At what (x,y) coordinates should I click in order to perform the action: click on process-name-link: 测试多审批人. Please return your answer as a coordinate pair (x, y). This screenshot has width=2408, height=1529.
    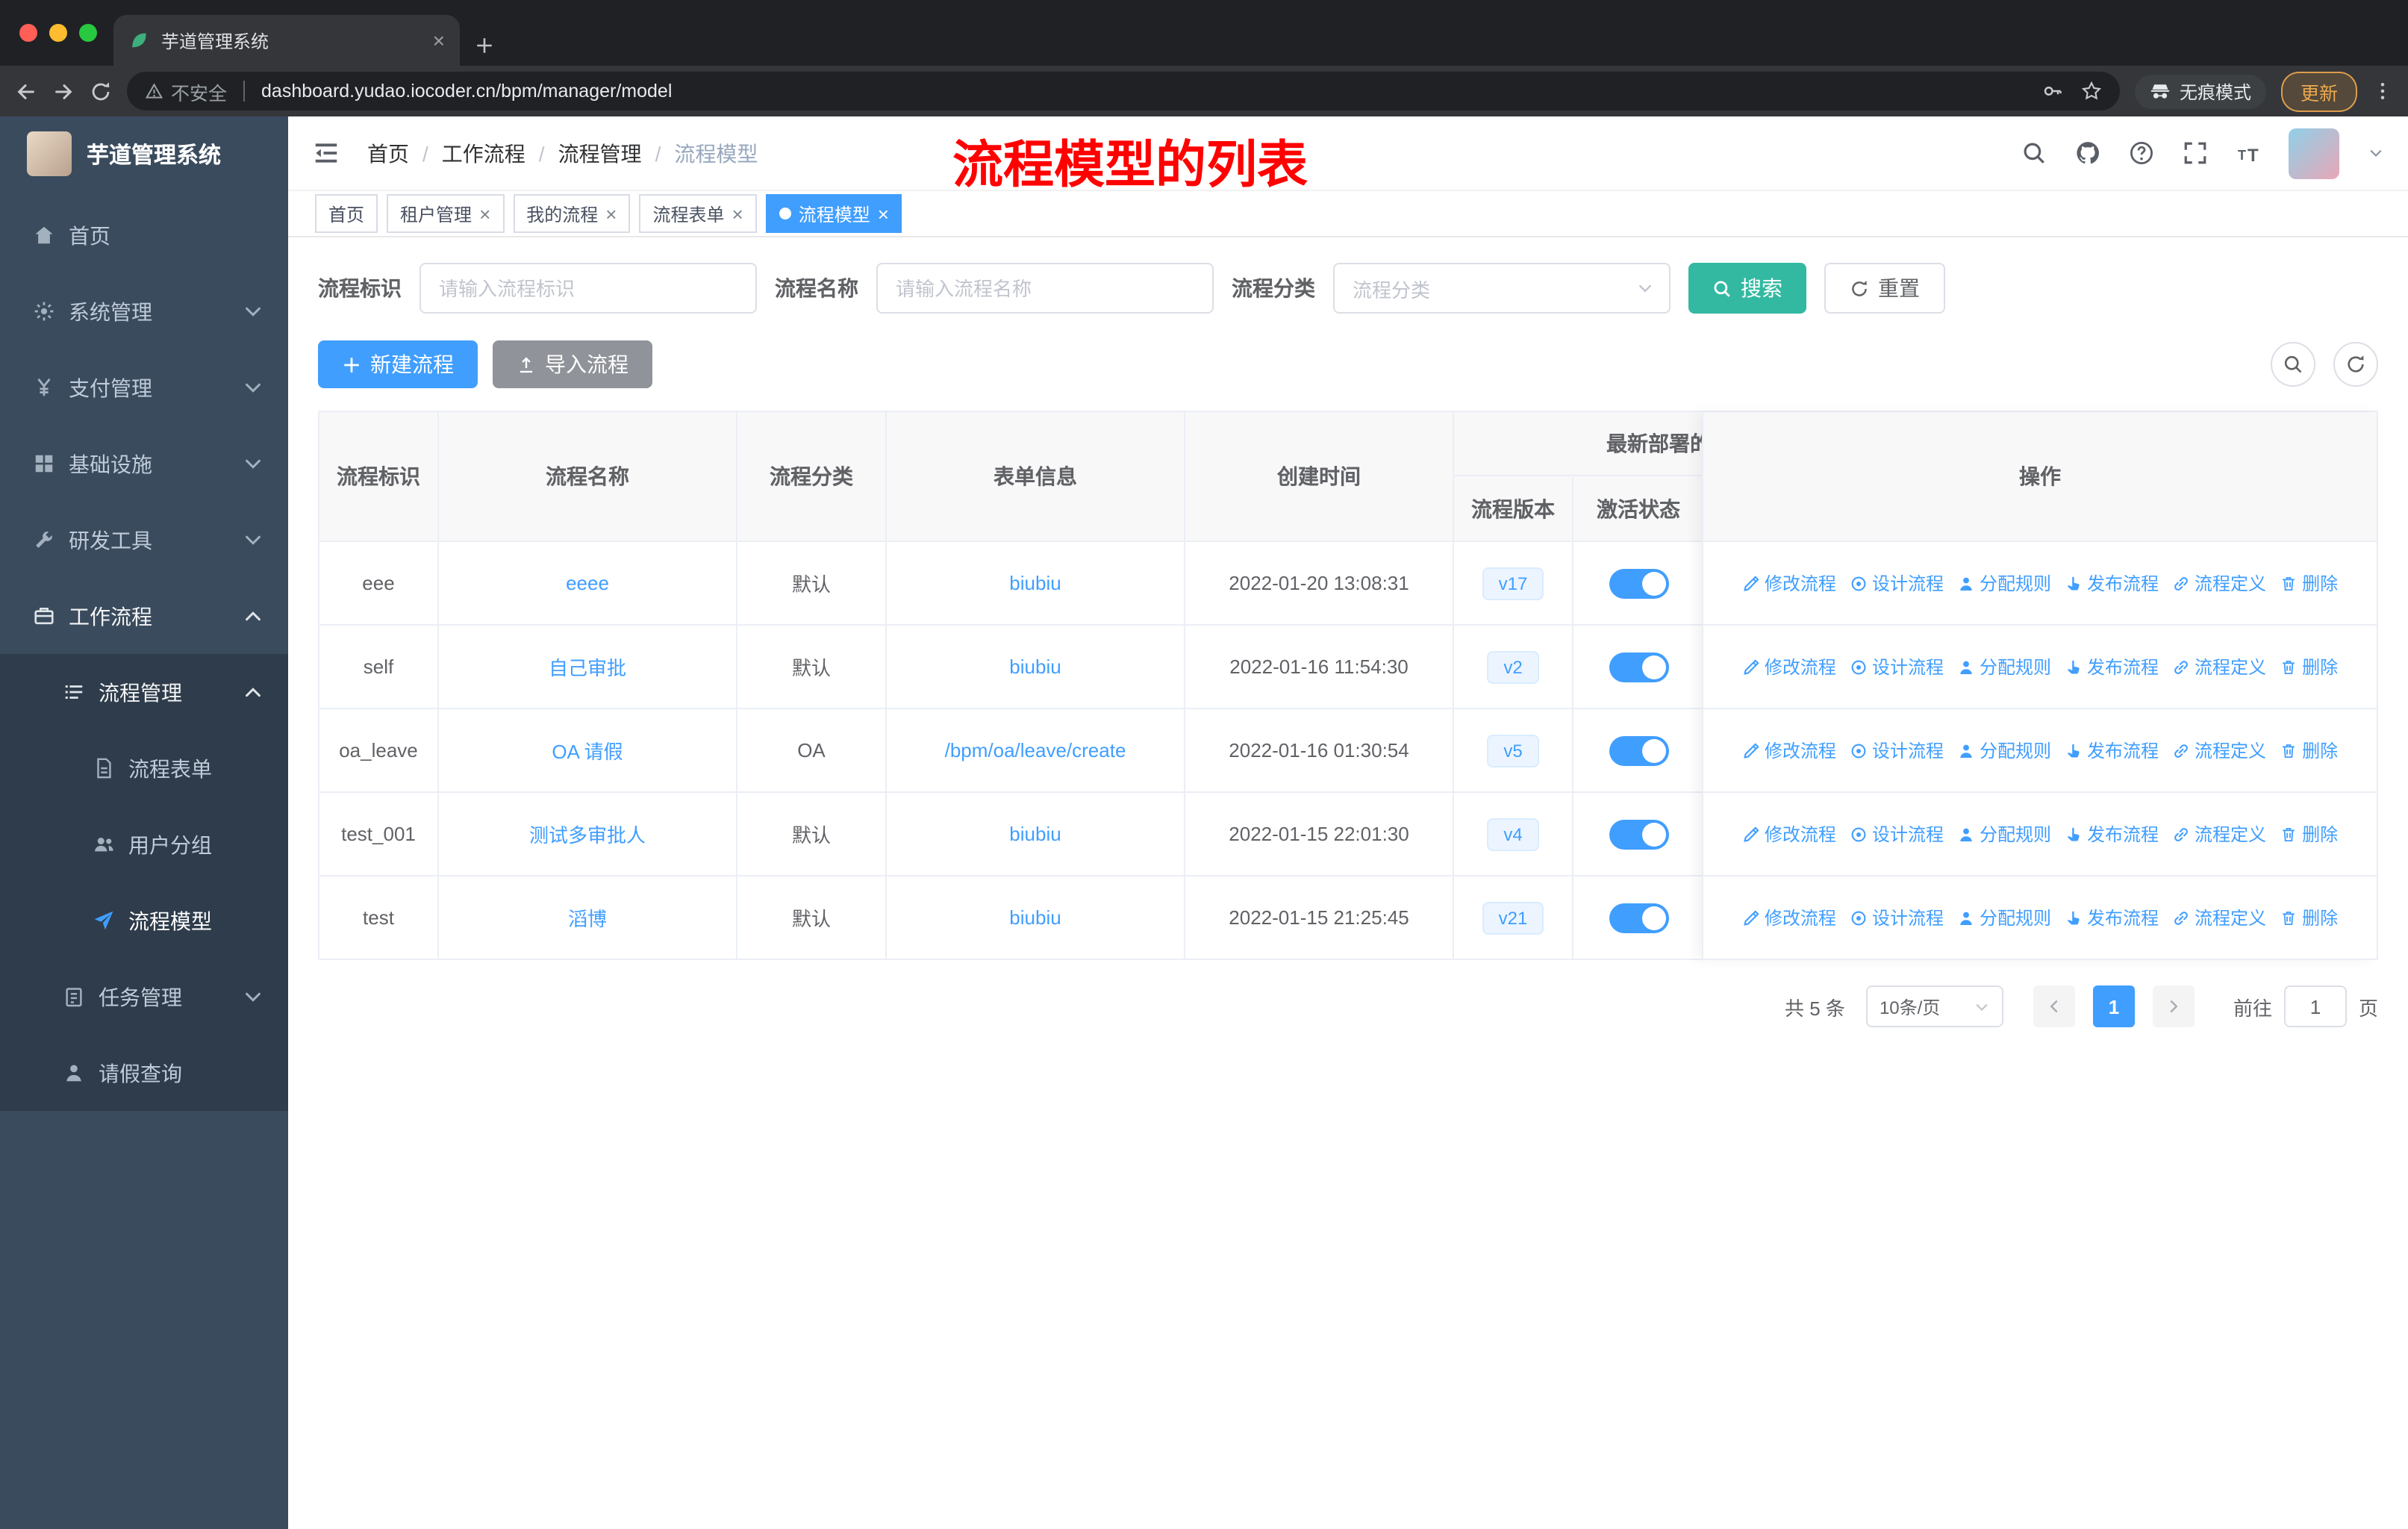
    Looking at the image, I should click on (587, 834).